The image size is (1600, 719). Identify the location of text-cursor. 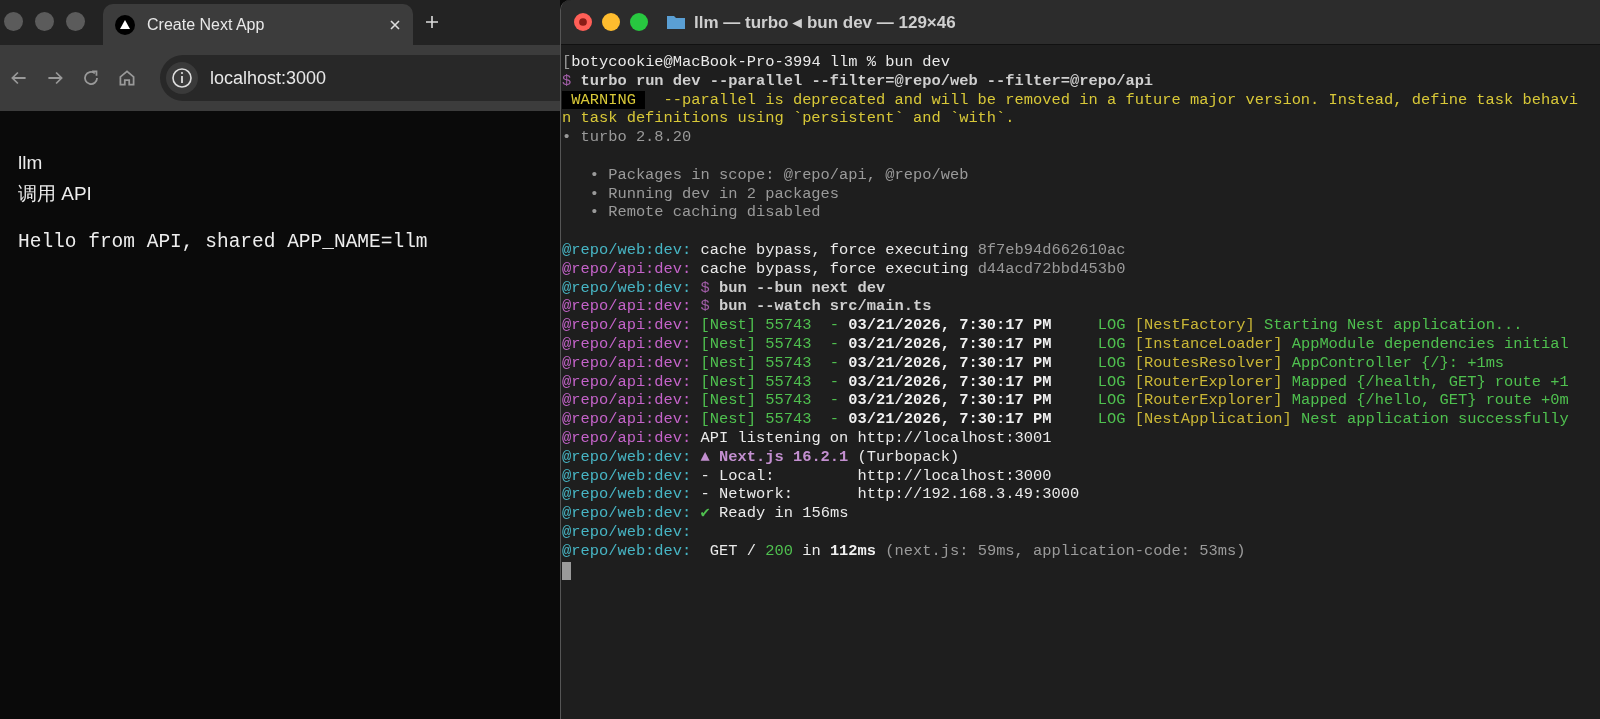
(566, 570).